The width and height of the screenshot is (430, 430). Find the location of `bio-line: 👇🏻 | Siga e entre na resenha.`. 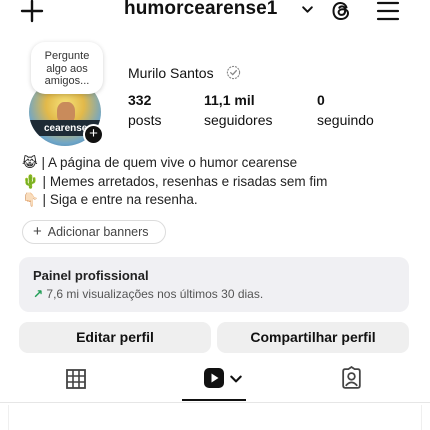

bio-line: 👇🏻 | Siga e entre na resenha. is located at coordinates (110, 199).